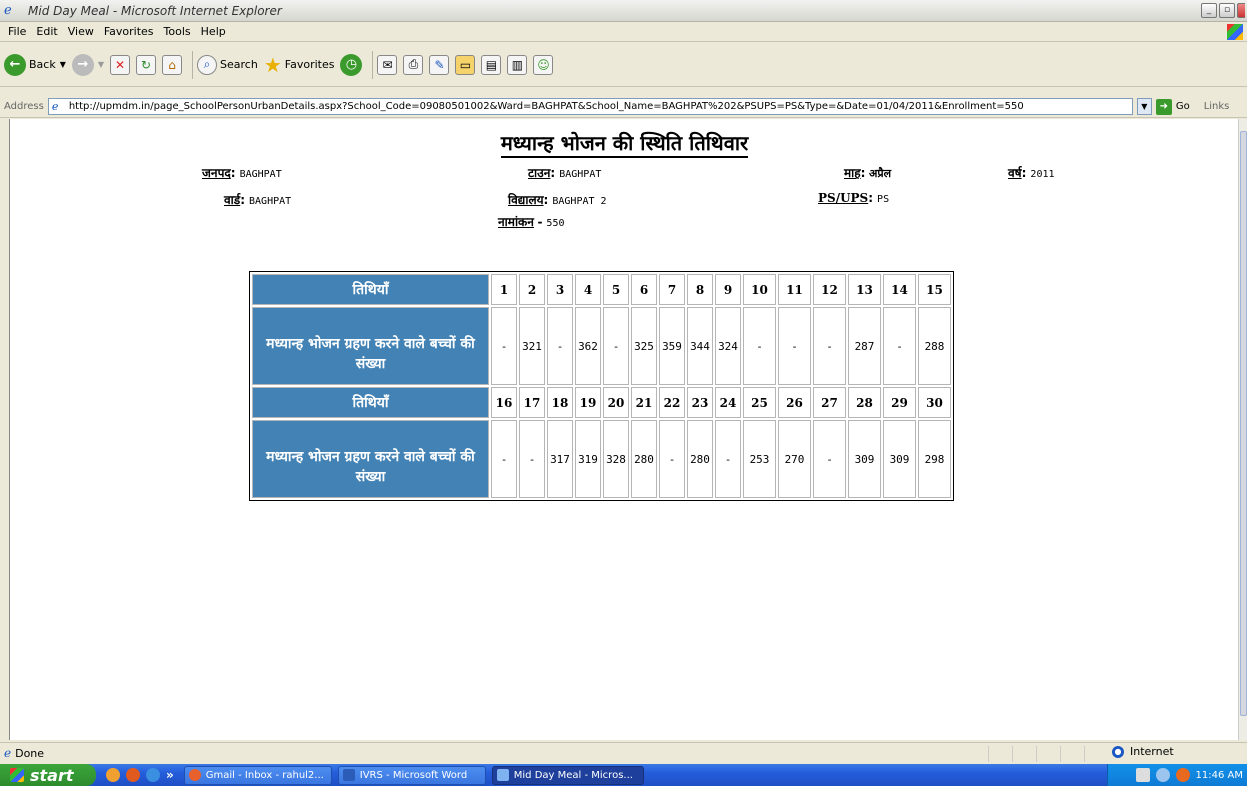 The height and width of the screenshot is (786, 1247). I want to click on vertical-scrollbar, so click(1242, 429).